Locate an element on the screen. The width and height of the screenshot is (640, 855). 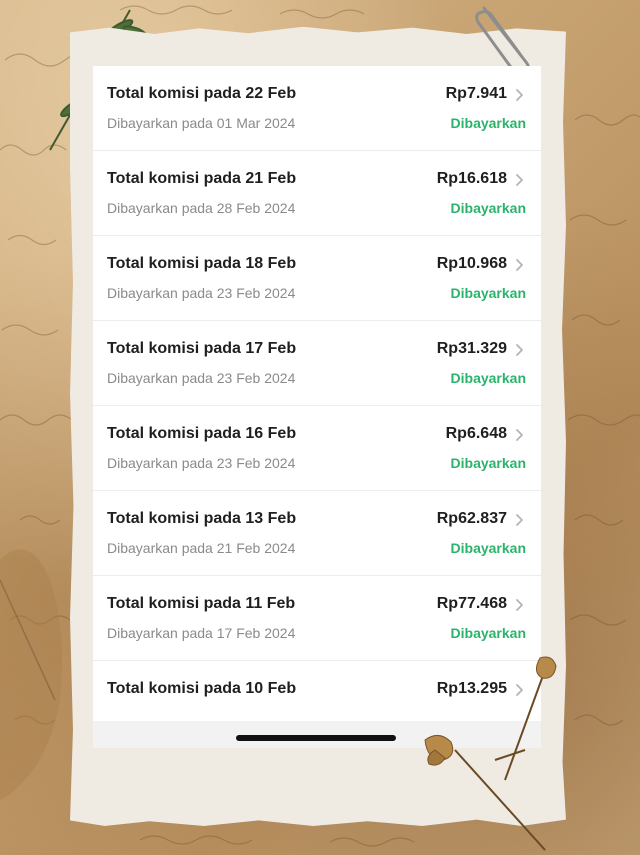
commission-amount: Rp16.618 is located at coordinates (471, 178).